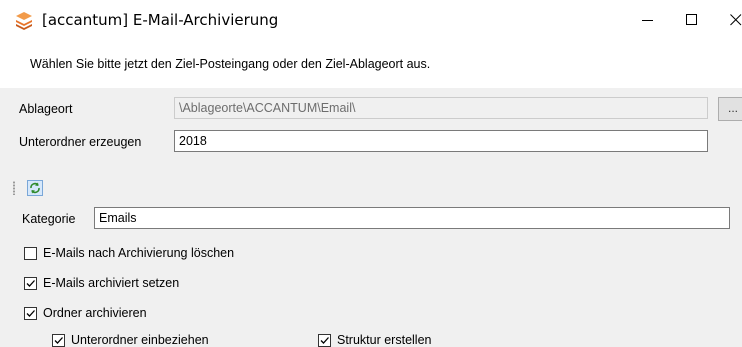 The height and width of the screenshot is (347, 742). I want to click on option-row: Ordner archivieren, so click(85, 313).